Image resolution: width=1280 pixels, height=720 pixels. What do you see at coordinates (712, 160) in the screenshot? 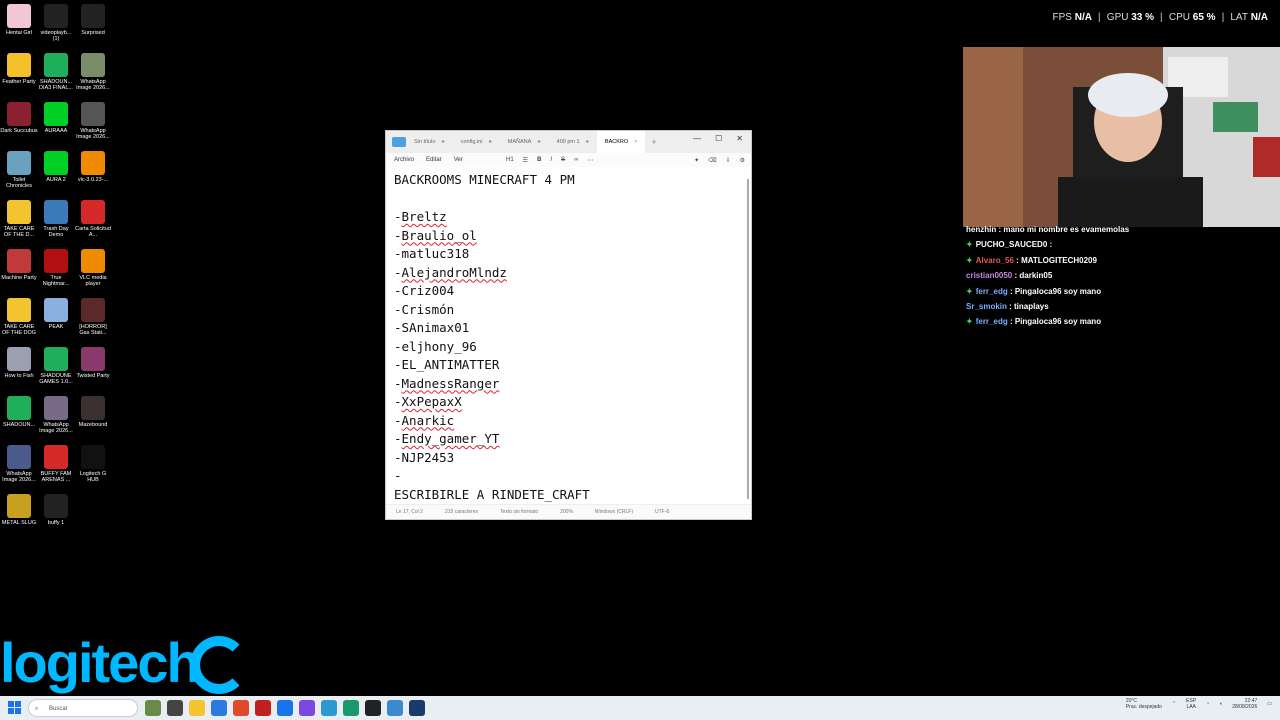
I see `clear-format-icon: ⌫` at bounding box center [712, 160].